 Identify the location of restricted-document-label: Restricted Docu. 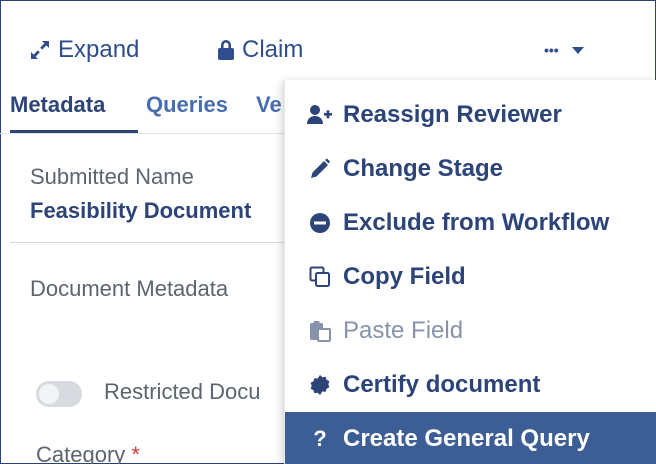
(182, 391).